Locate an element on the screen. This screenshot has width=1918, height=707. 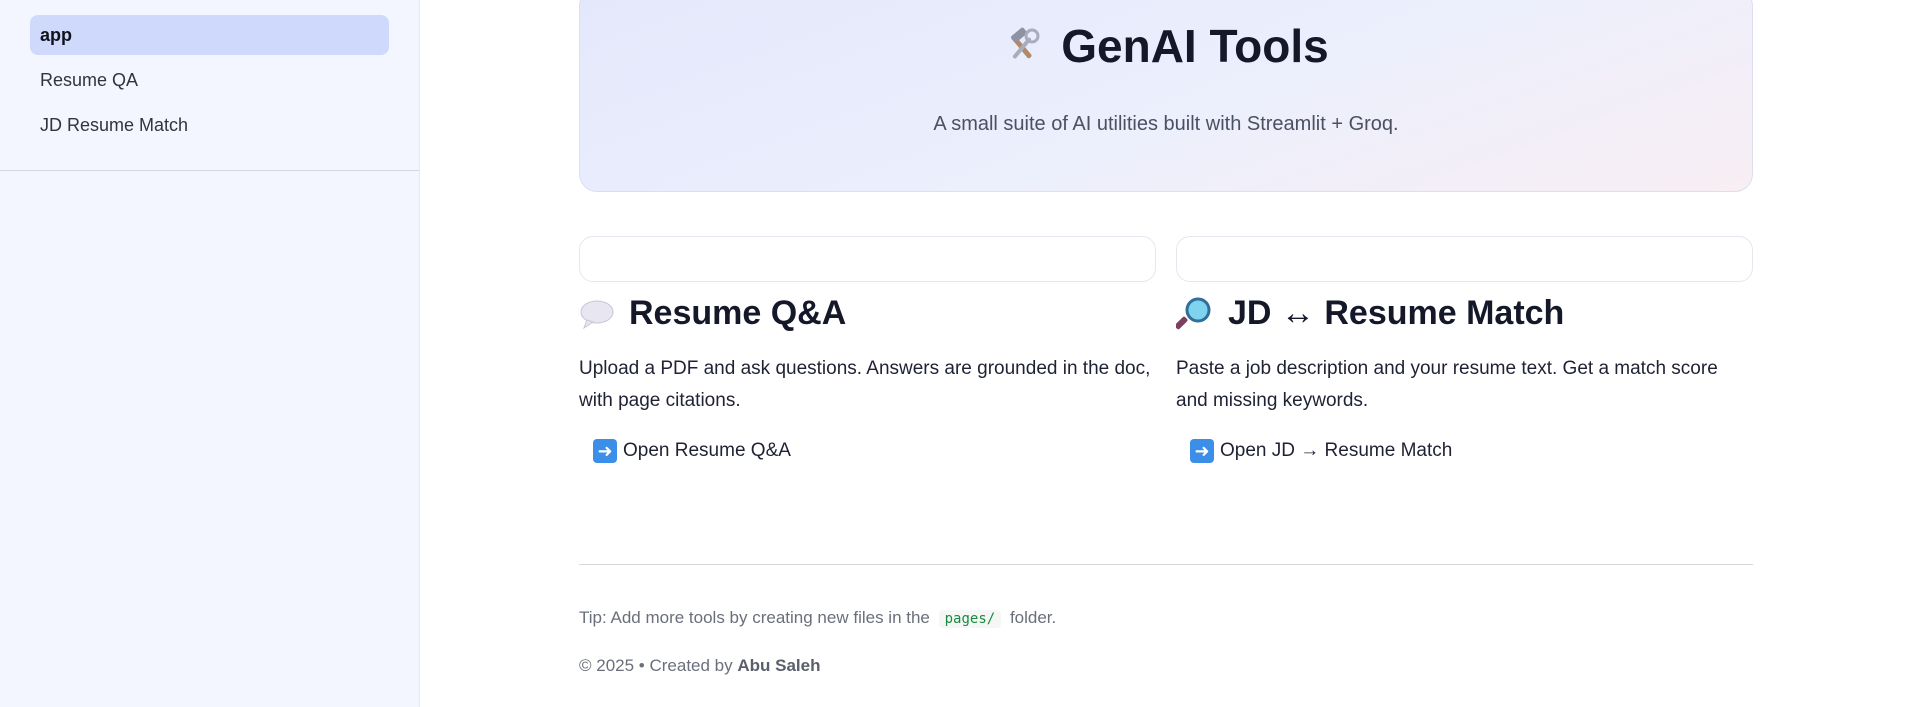
card-title: Resume Q&A is located at coordinates (867, 313).